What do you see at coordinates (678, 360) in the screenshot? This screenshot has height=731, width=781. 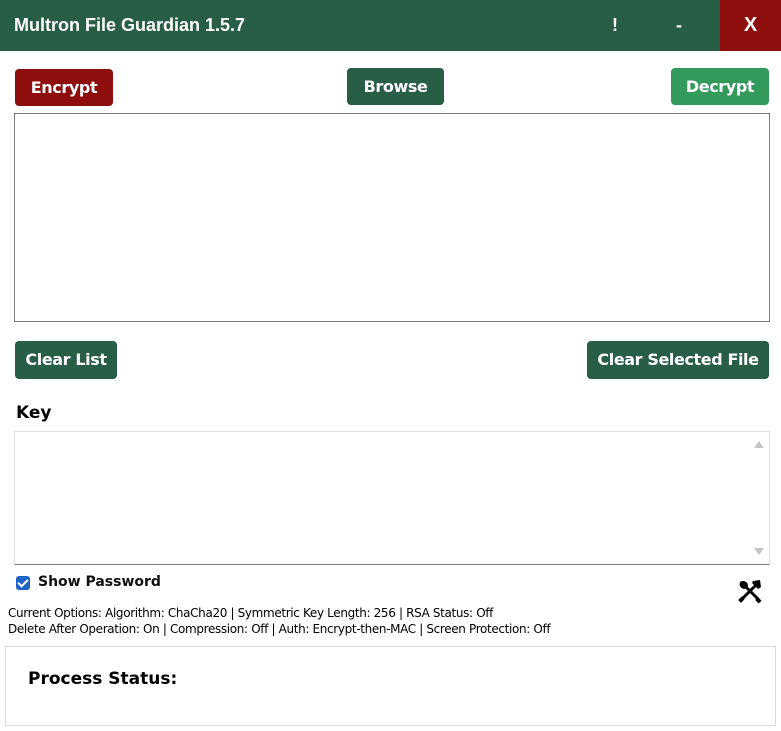 I see `clear-selected-file-button: Clear Selected File` at bounding box center [678, 360].